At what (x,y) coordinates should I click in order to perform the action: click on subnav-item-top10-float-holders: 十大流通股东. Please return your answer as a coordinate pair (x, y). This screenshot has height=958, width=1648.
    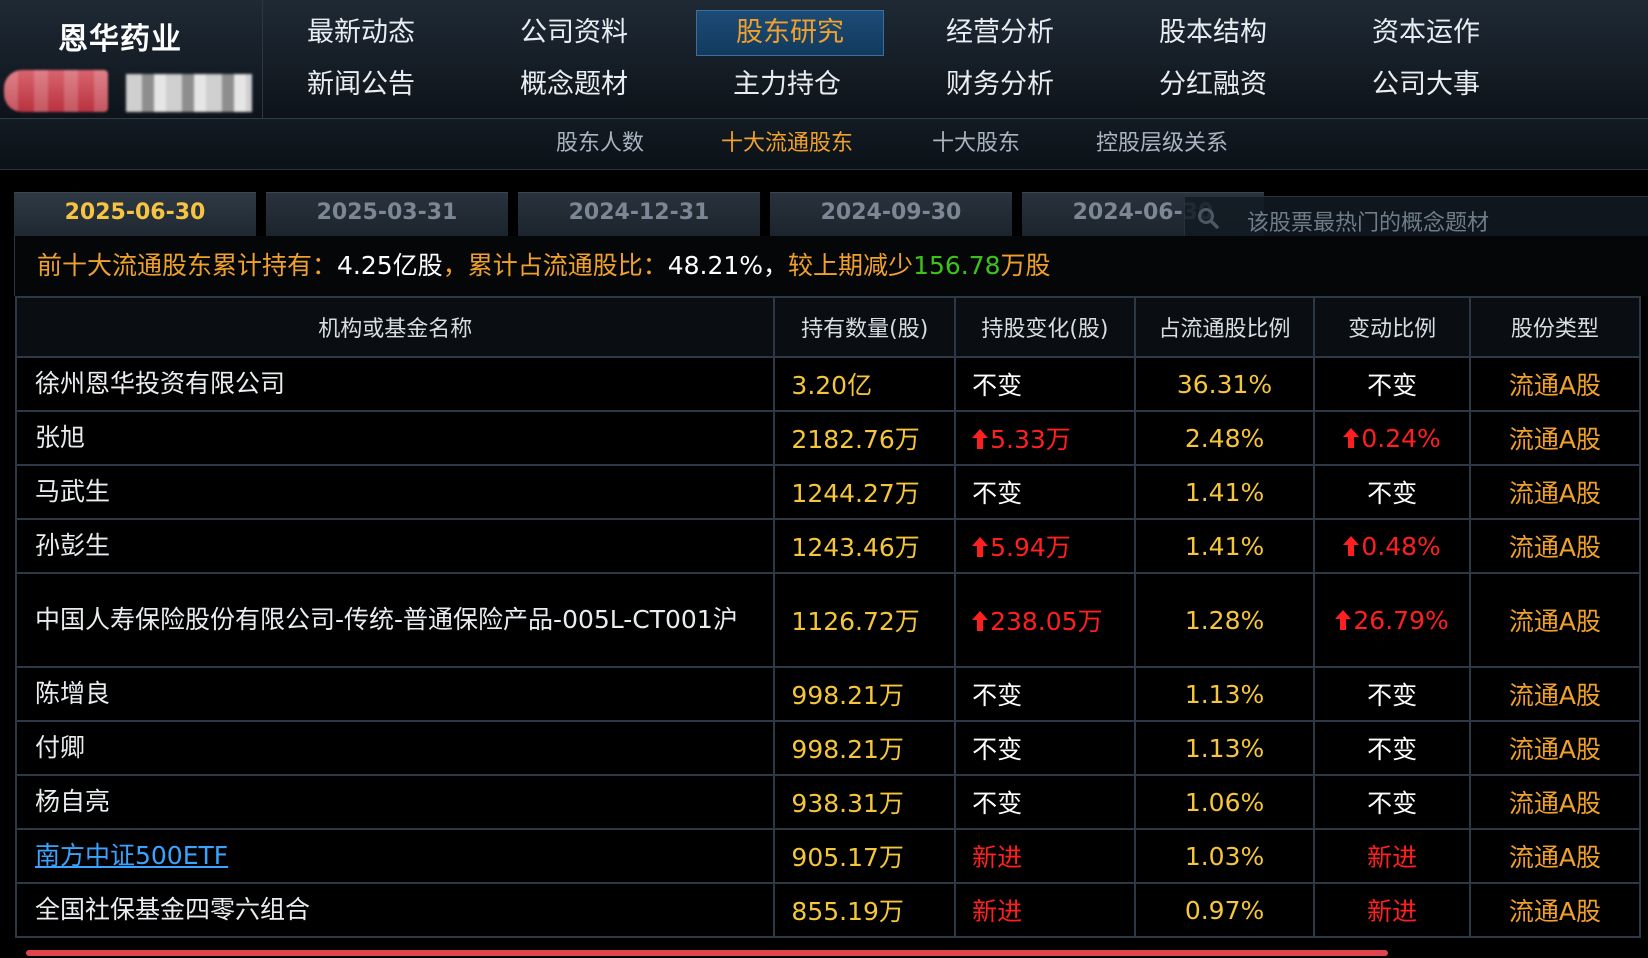
    Looking at the image, I should click on (787, 144).